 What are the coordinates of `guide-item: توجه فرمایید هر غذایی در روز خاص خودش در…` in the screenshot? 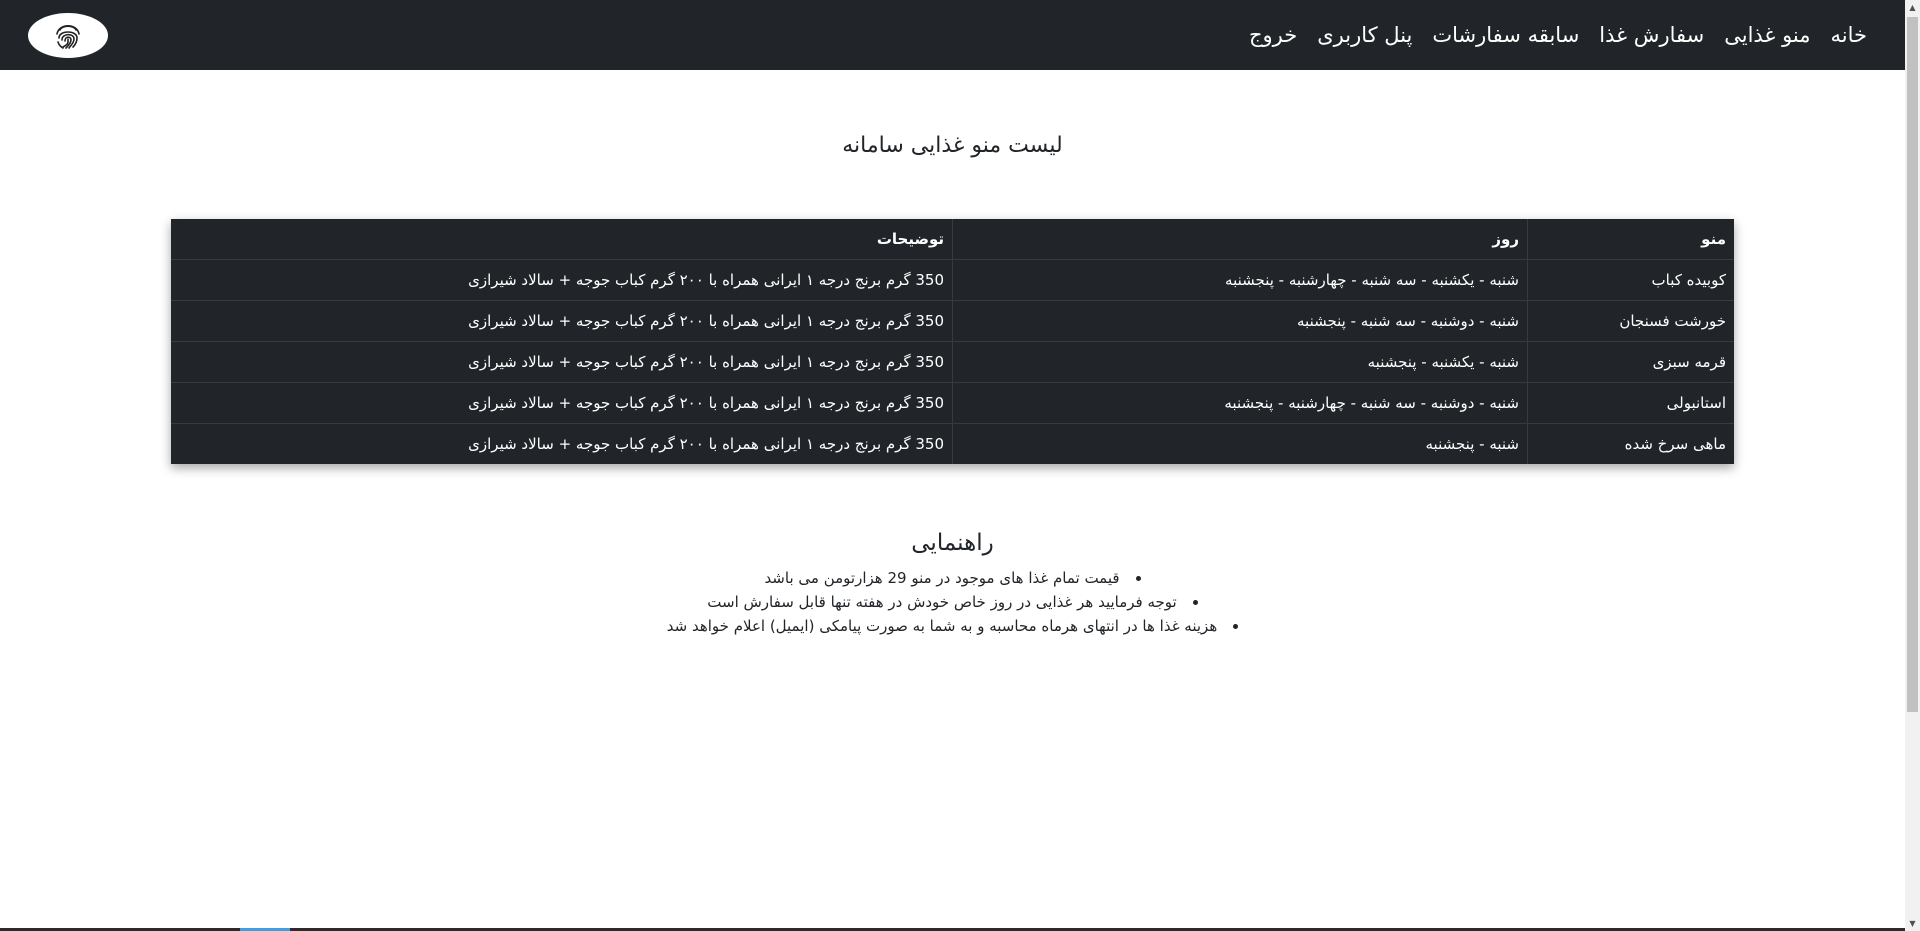 It's located at (952, 602).